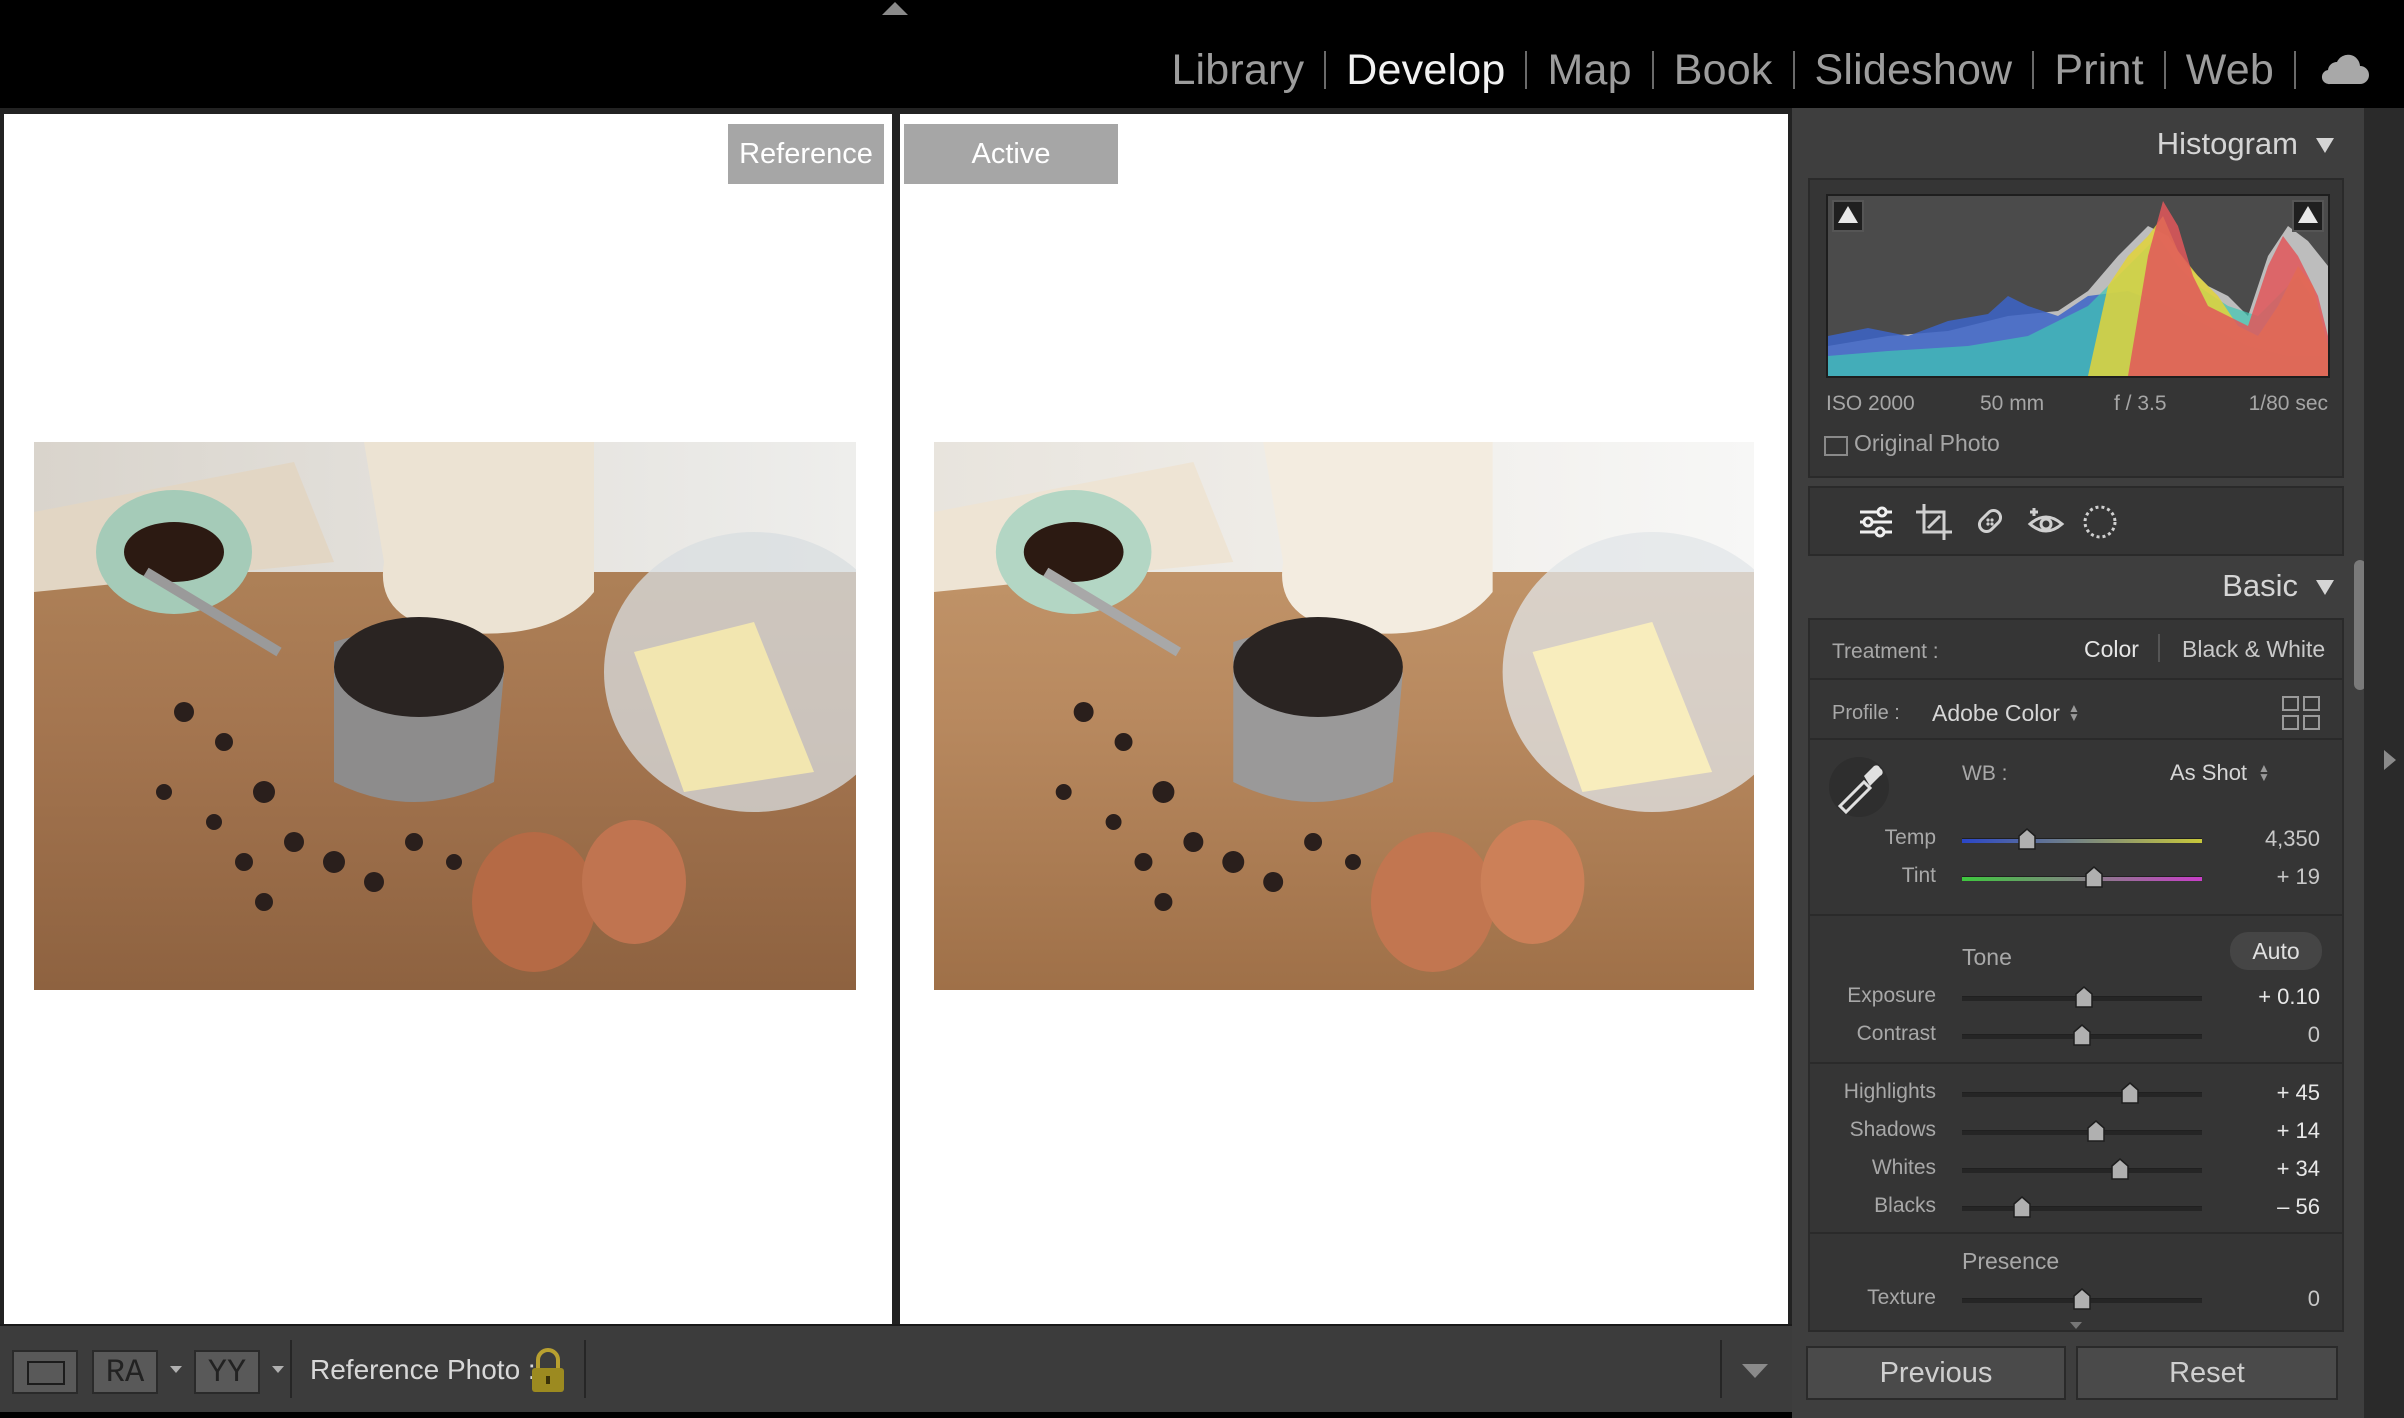 The height and width of the screenshot is (1418, 2404). Describe the element at coordinates (2295, 70) in the screenshot. I see `module-divider` at that location.